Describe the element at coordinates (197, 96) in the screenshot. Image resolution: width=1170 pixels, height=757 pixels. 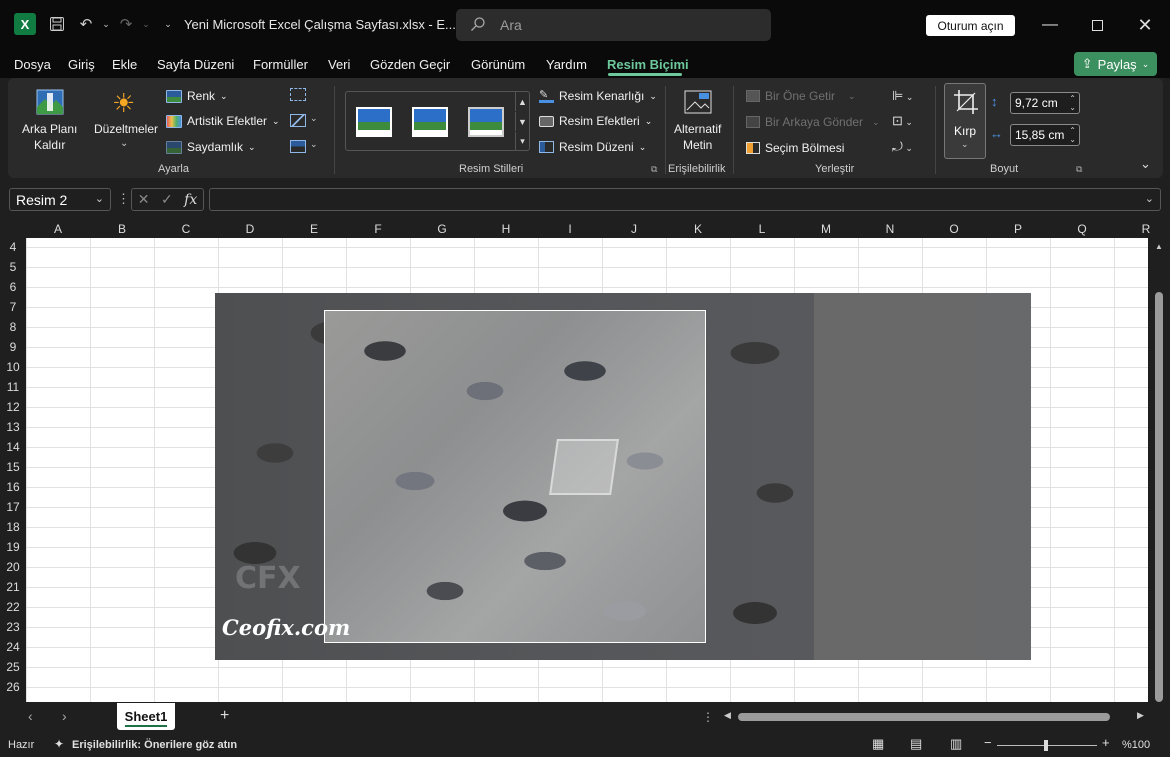
I see `color-button: Renk ⌄` at that location.